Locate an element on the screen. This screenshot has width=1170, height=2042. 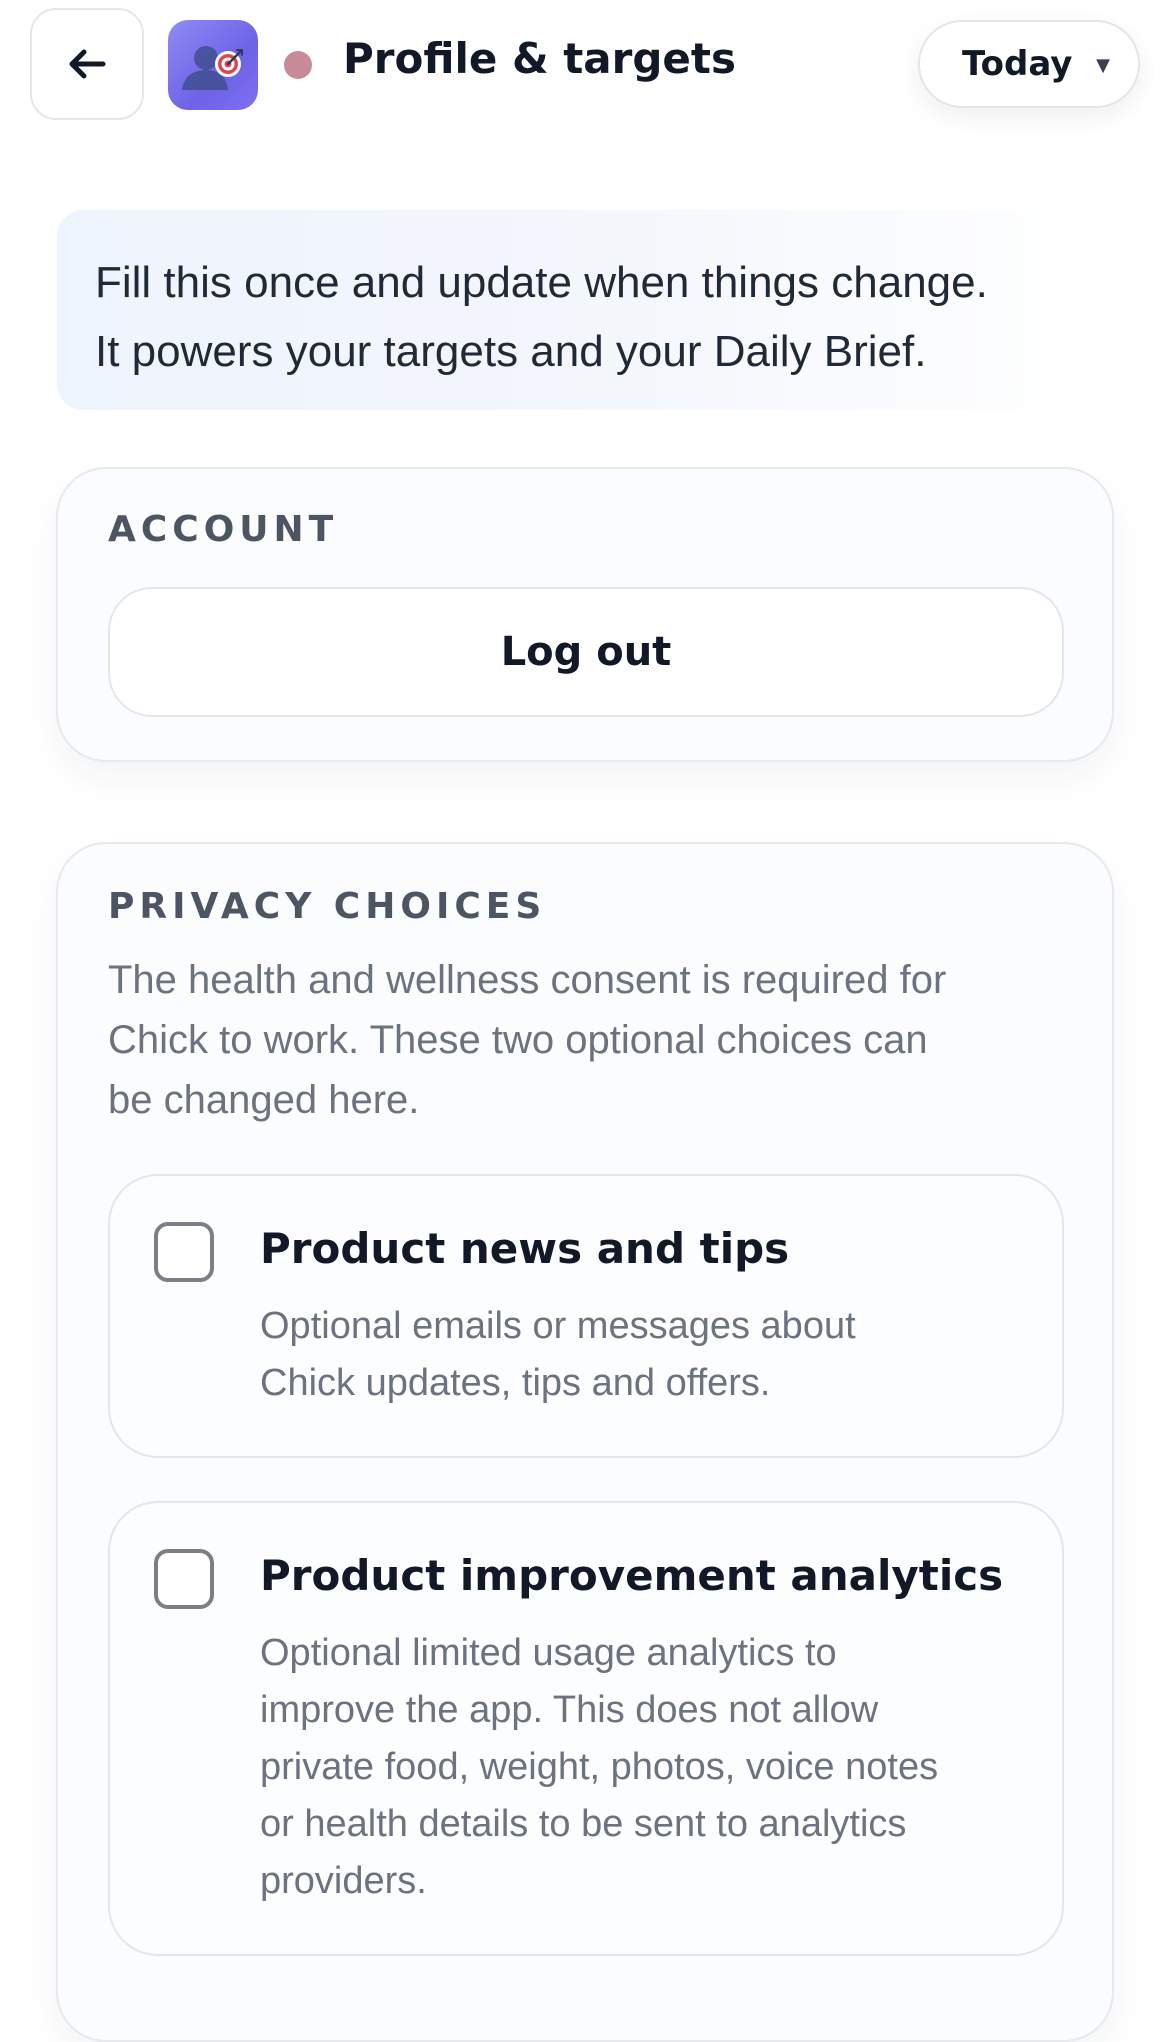
arrow-left-icon is located at coordinates (87, 64).